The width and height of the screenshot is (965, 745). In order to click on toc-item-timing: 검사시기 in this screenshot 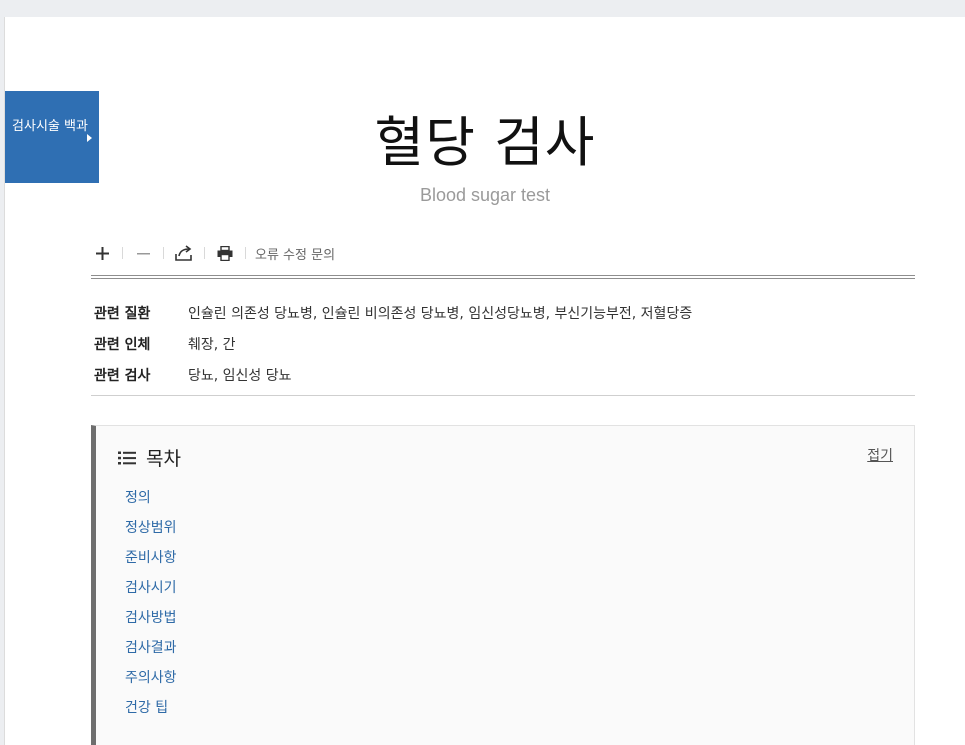, I will do `click(151, 592)`.